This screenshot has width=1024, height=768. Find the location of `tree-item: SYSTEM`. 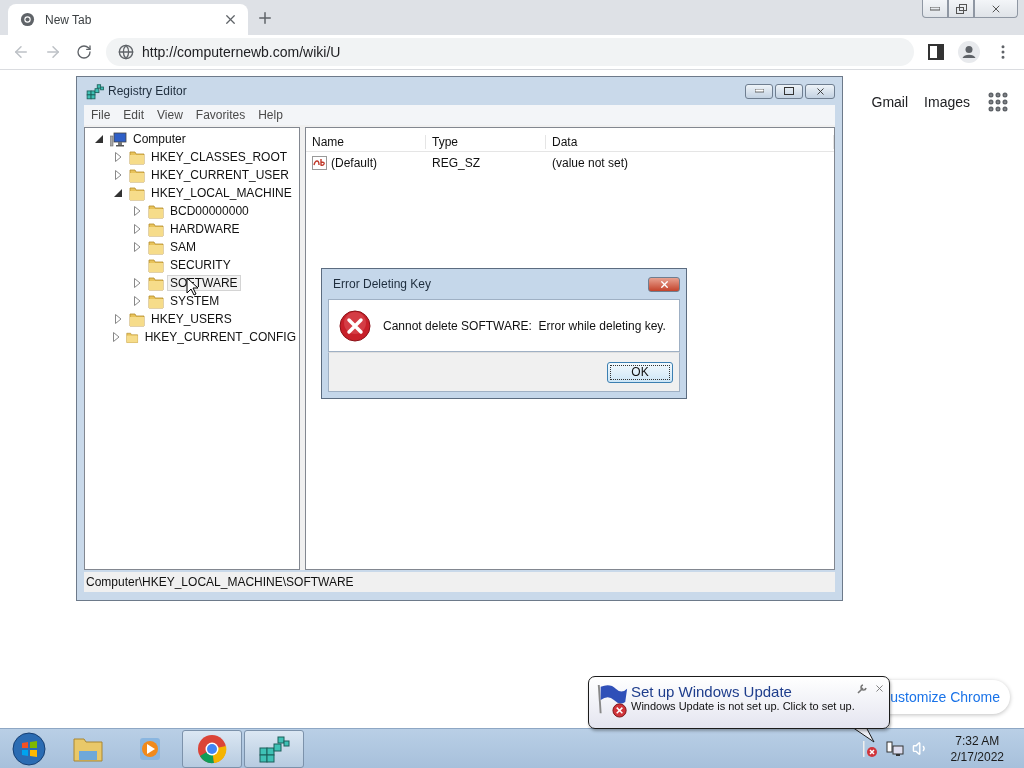

tree-item: SYSTEM is located at coordinates (195, 301).